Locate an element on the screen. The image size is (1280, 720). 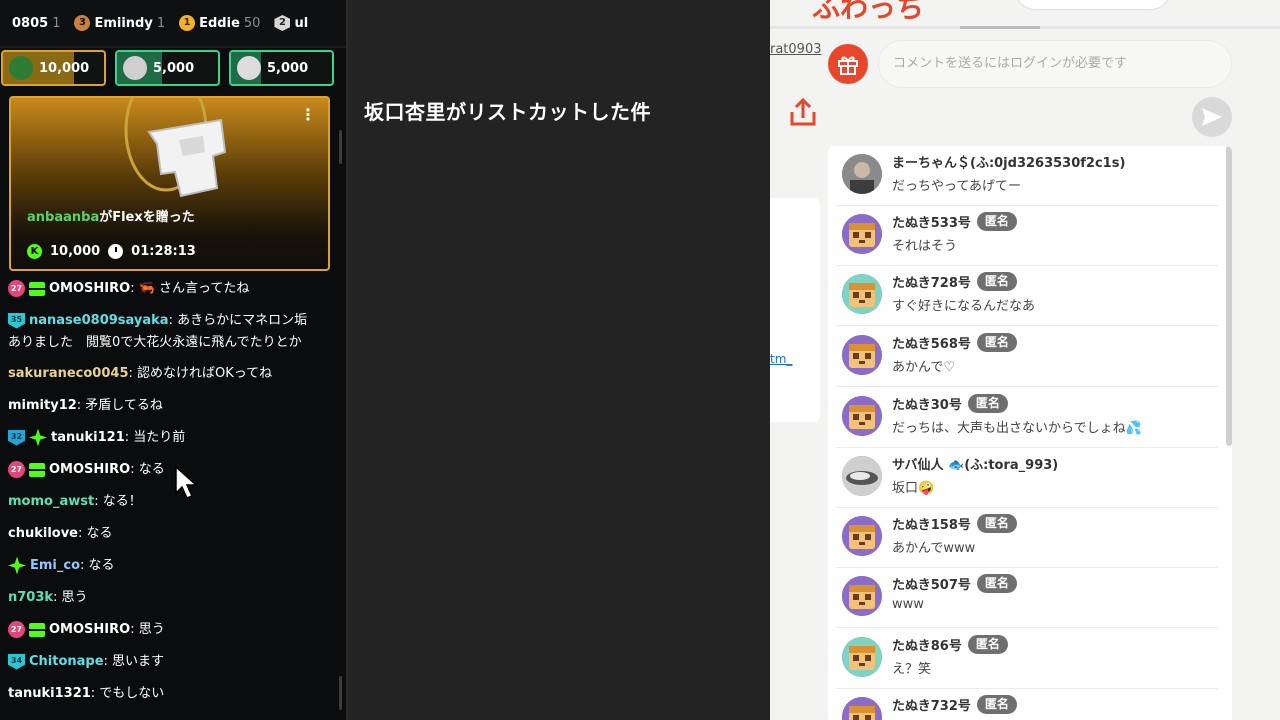
leaderboard-name: 0805 is located at coordinates (30, 23).